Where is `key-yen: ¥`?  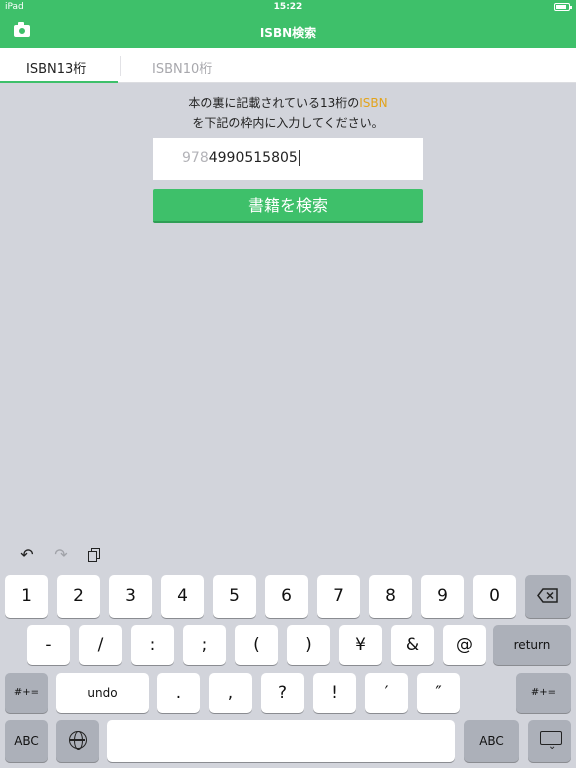 key-yen: ¥ is located at coordinates (360, 645).